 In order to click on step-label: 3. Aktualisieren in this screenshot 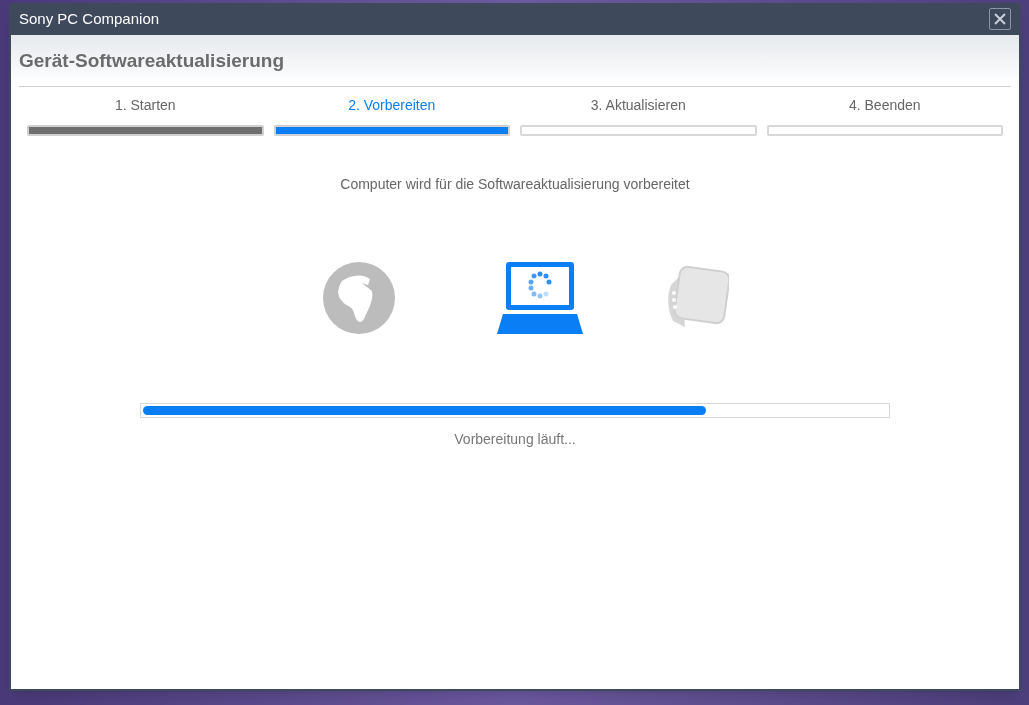, I will do `click(638, 105)`.